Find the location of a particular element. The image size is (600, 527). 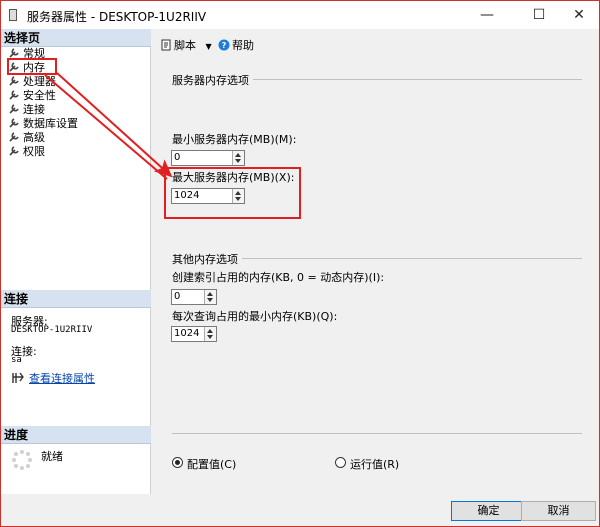

minimize-button: — is located at coordinates (487, 15).